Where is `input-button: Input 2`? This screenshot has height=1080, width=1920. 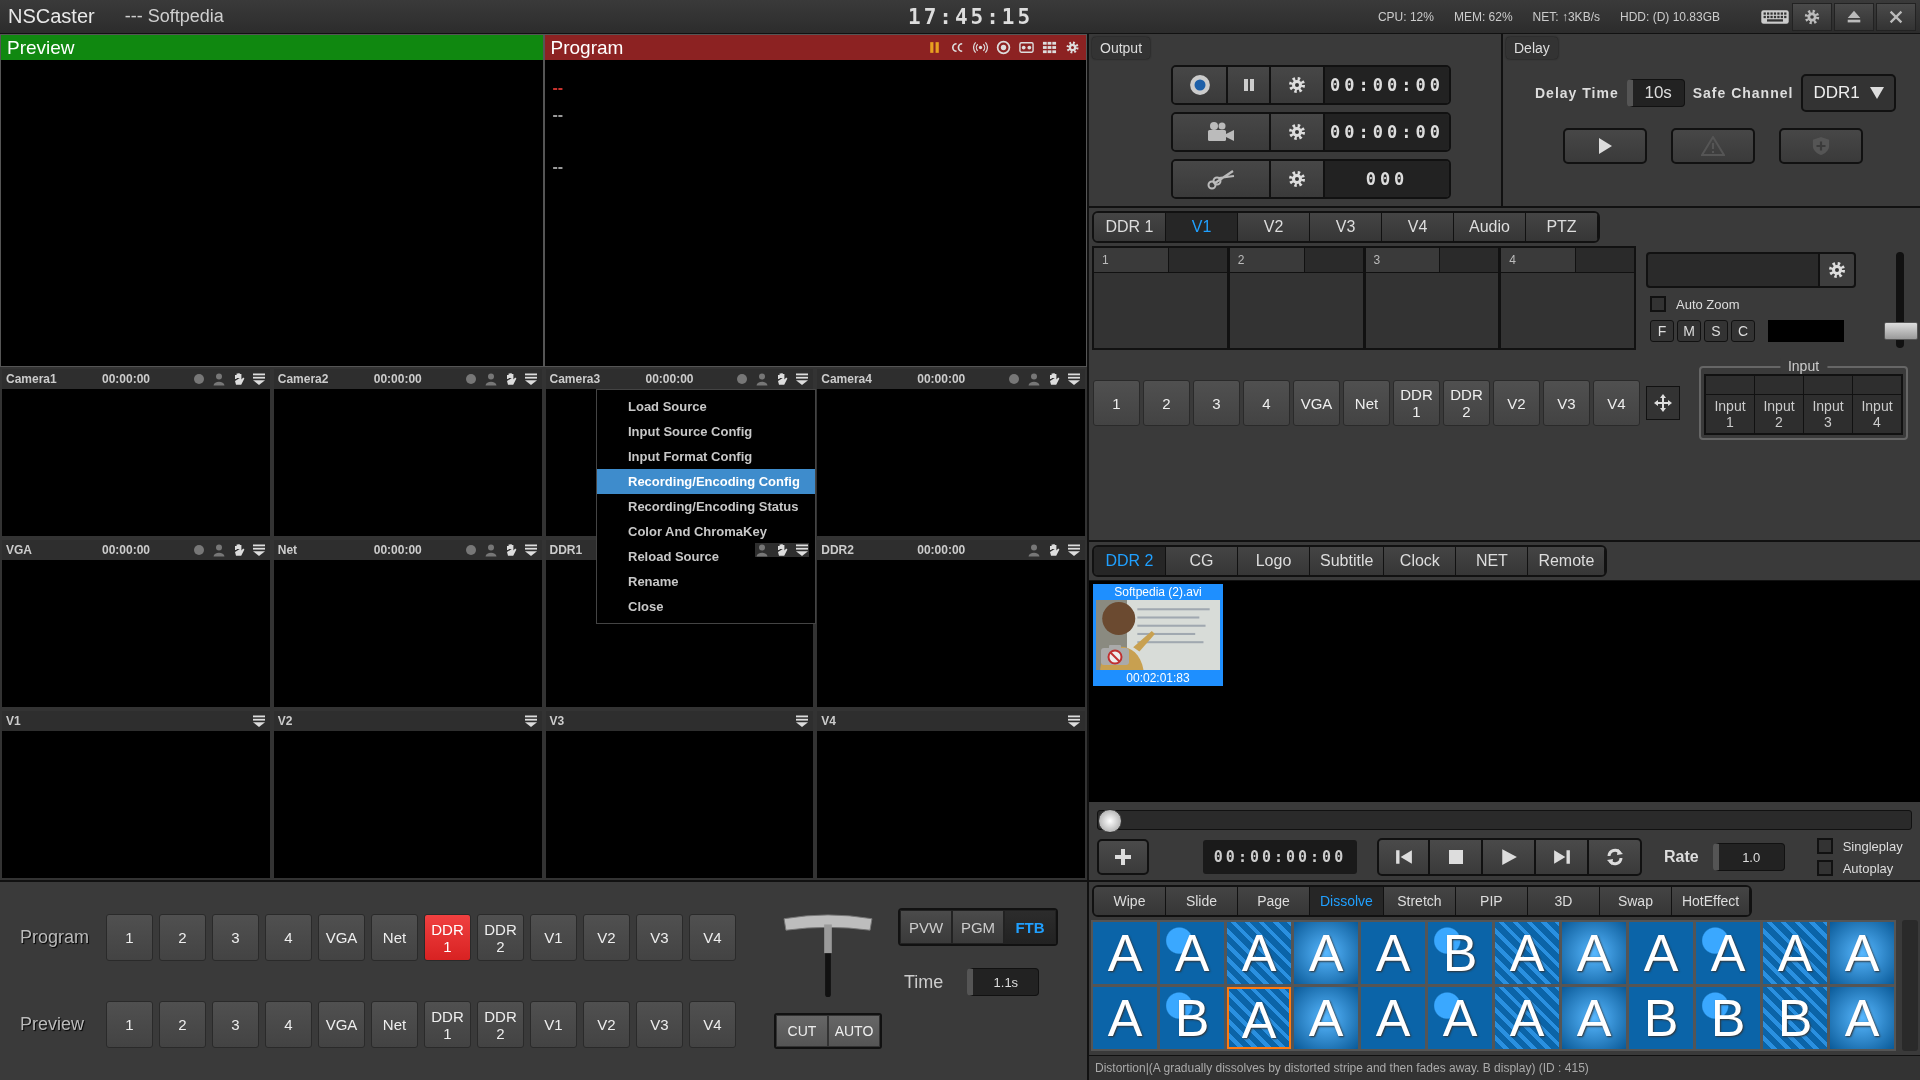
input-button: Input 2 is located at coordinates (1779, 414).